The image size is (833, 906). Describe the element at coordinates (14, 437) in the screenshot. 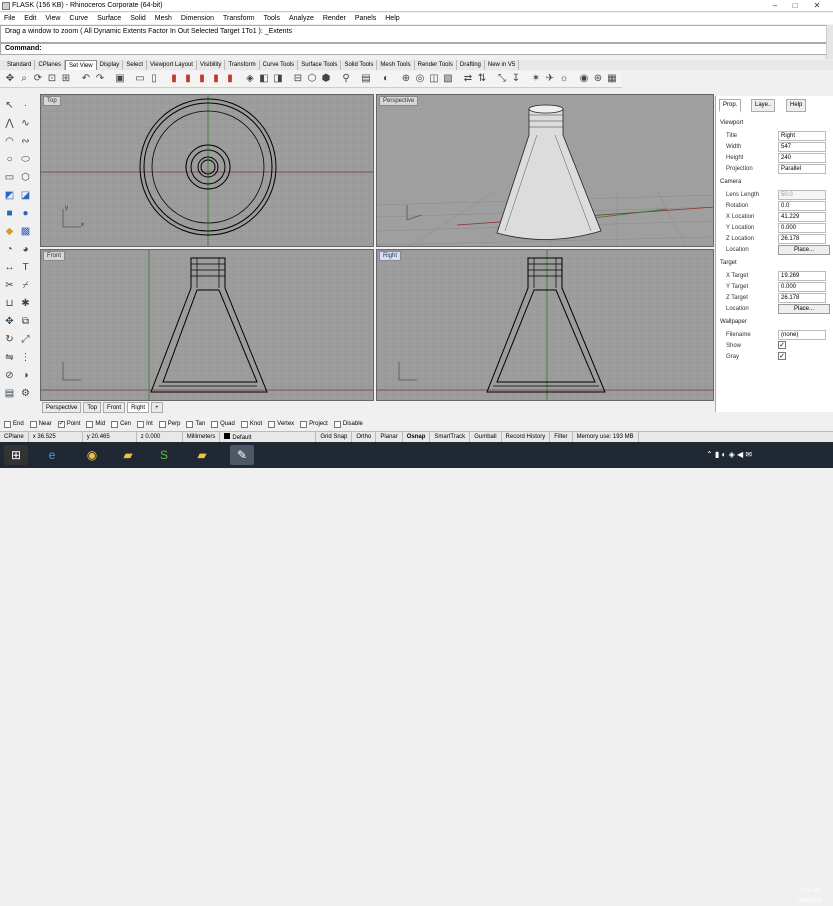

I see `status-cplane: CPlane` at that location.